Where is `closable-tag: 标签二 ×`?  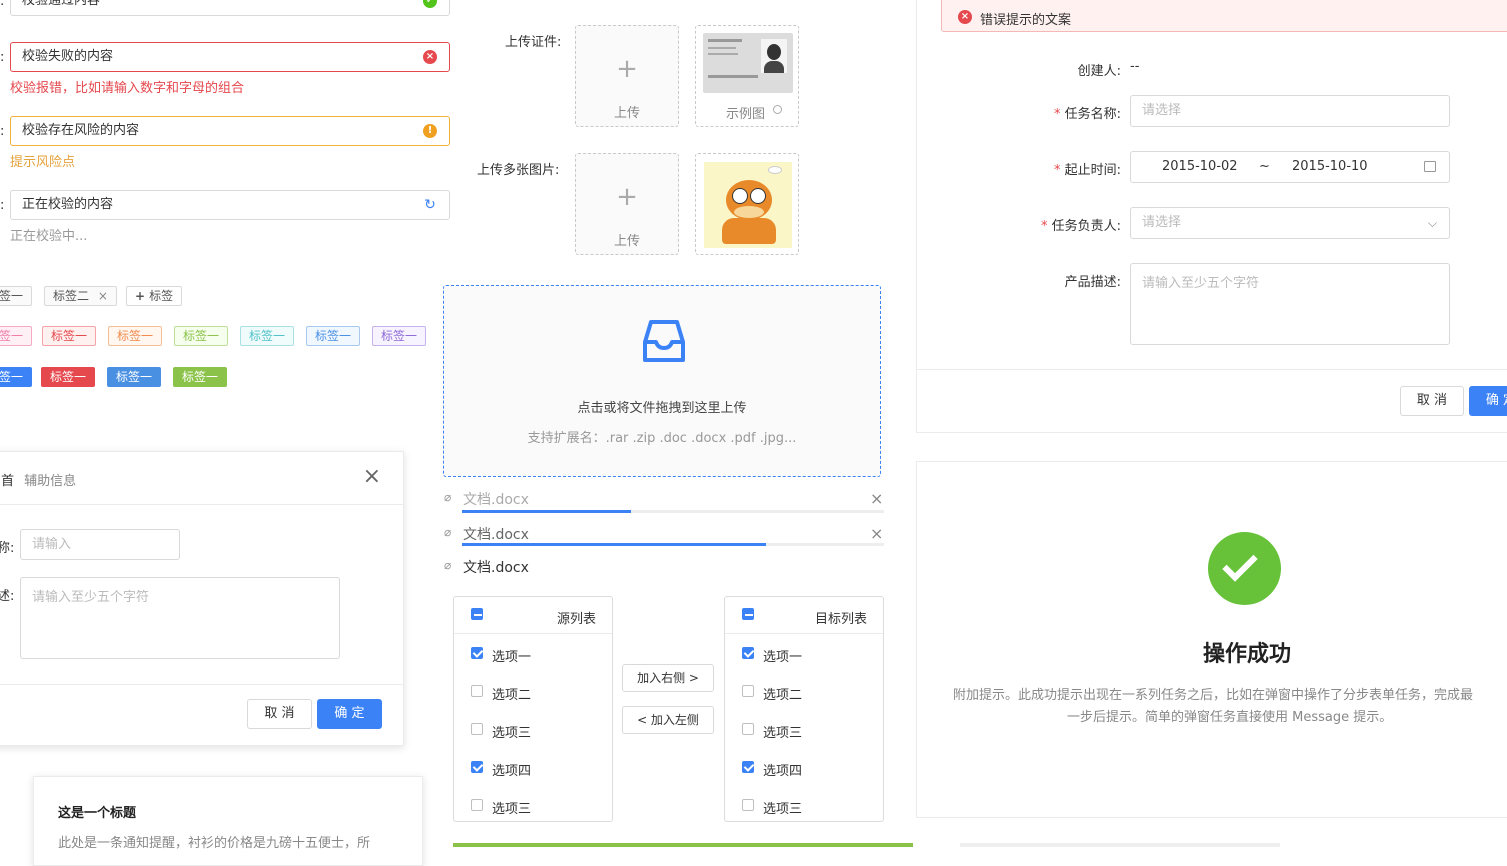
closable-tag: 标签二 × is located at coordinates (80, 296).